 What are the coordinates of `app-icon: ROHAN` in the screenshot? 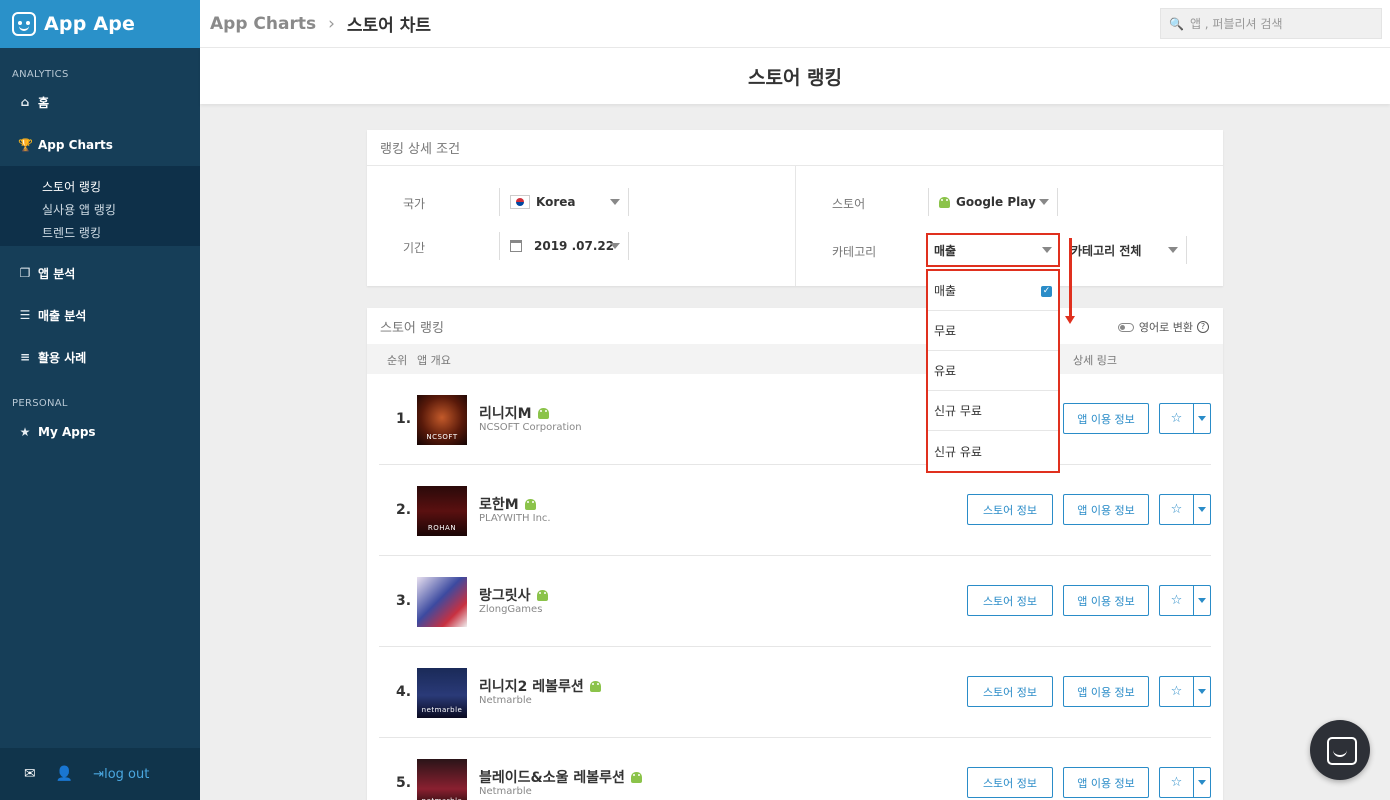 It's located at (442, 511).